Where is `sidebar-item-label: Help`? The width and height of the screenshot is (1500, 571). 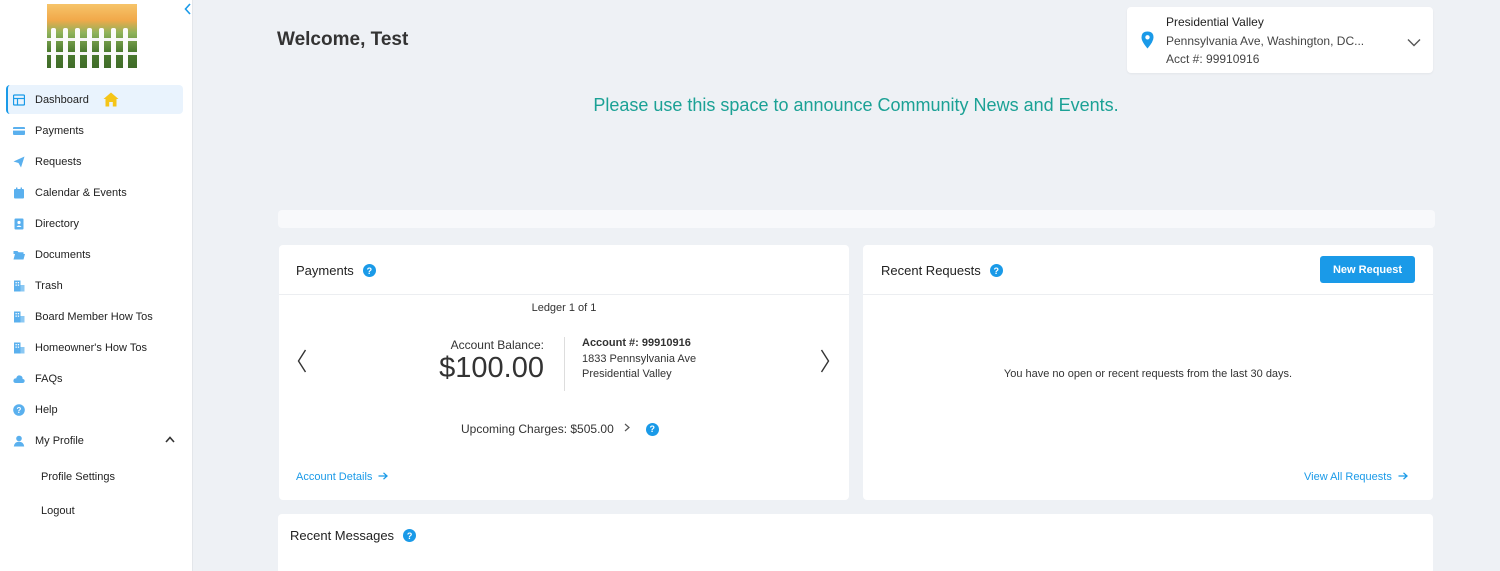
sidebar-item-label: Help is located at coordinates (46, 409).